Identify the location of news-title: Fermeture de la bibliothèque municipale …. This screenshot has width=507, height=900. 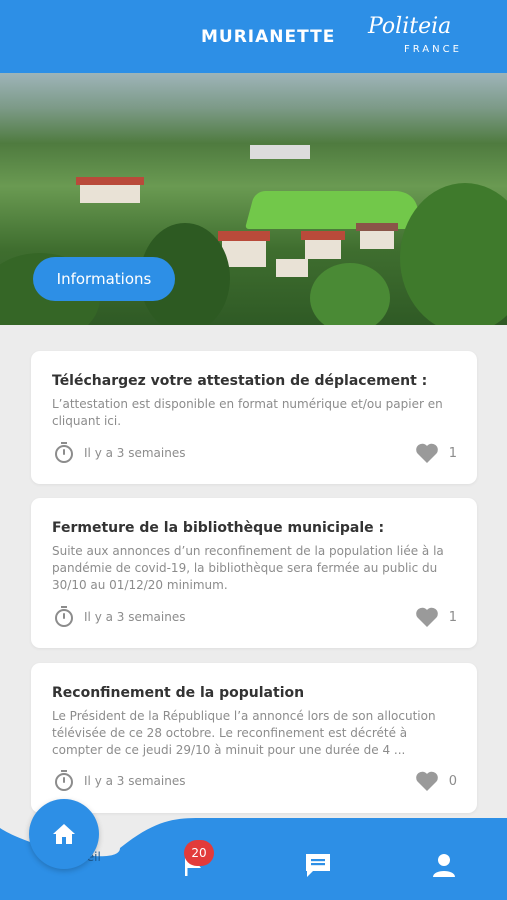
(218, 528).